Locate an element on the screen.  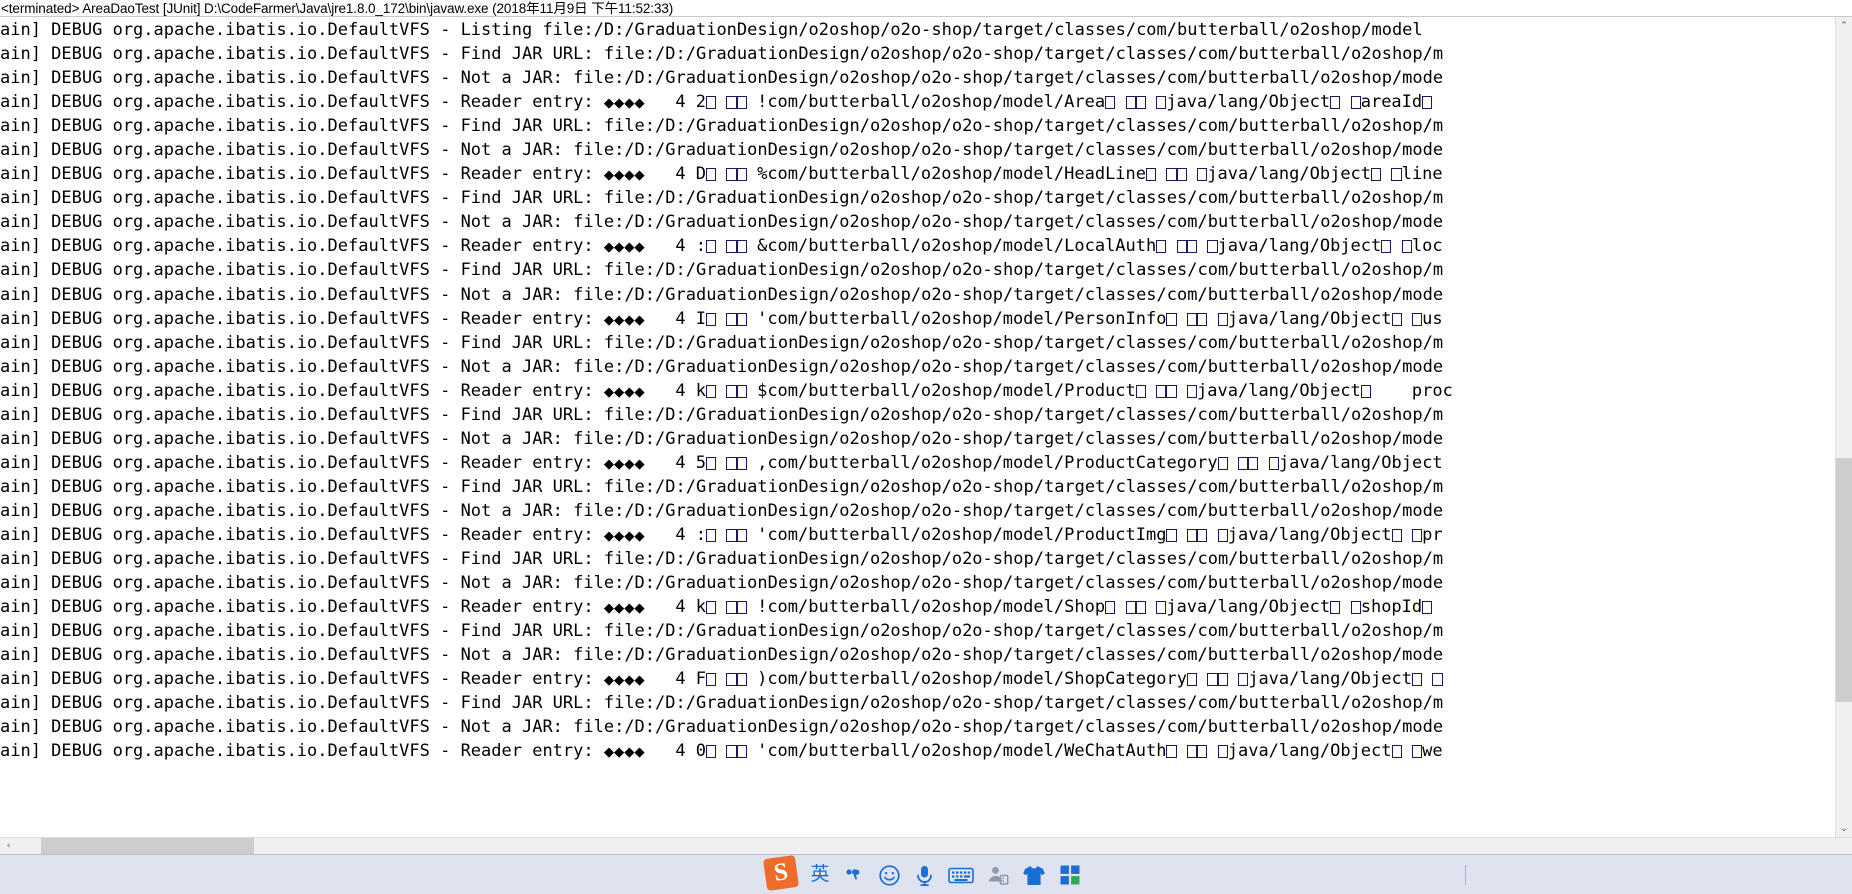
scroll-down-arrow-icon: ⌄ is located at coordinates (1844, 828).